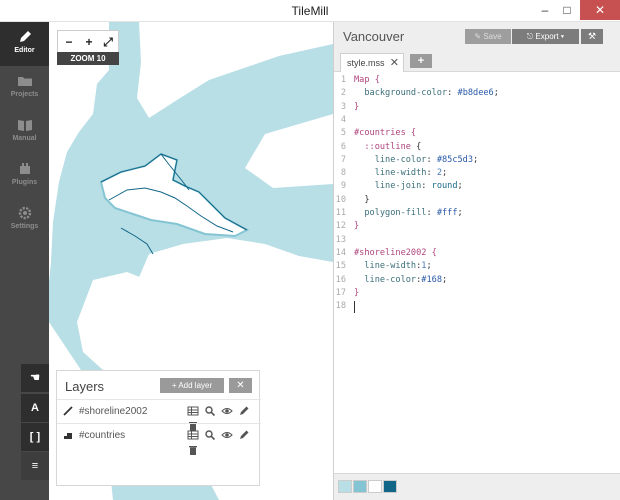 The image size is (620, 500). What do you see at coordinates (88, 58) in the screenshot?
I see `zoom-level-label: ZOOM 10` at bounding box center [88, 58].